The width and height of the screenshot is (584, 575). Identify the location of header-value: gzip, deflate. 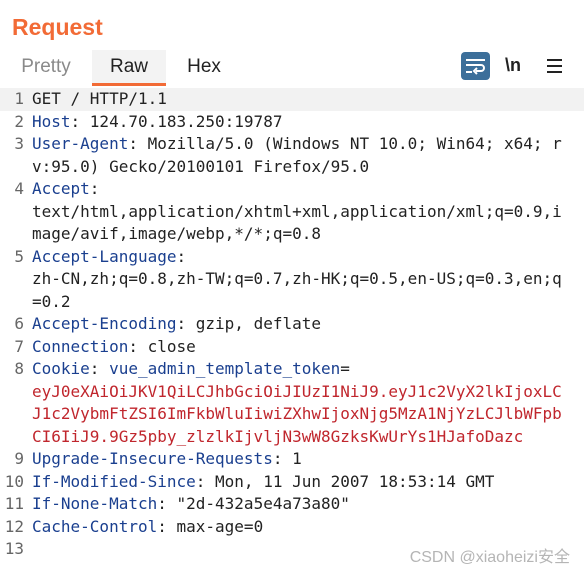
(258, 323).